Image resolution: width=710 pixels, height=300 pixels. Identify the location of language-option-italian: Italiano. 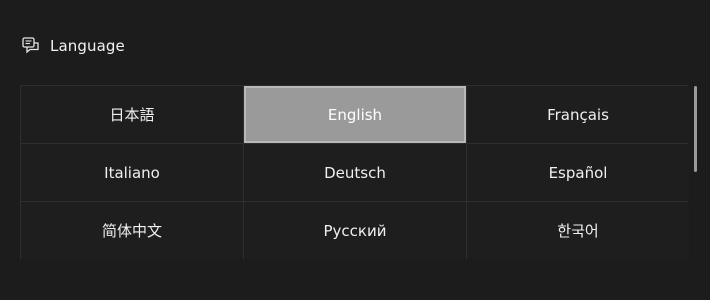
(132, 172).